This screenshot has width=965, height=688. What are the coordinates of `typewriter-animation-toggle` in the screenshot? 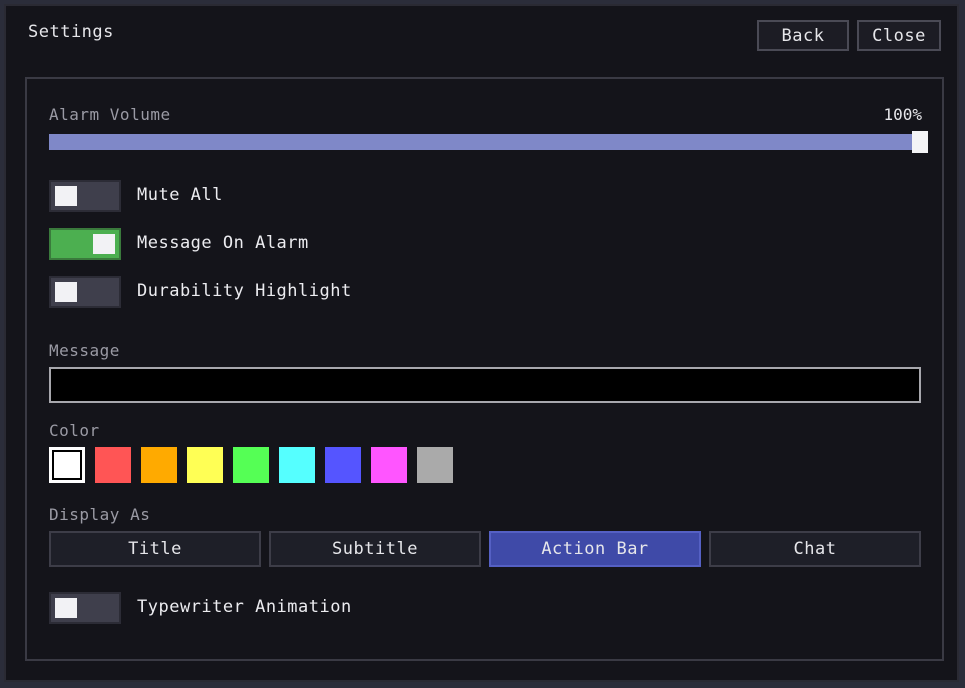 It's located at (85, 608).